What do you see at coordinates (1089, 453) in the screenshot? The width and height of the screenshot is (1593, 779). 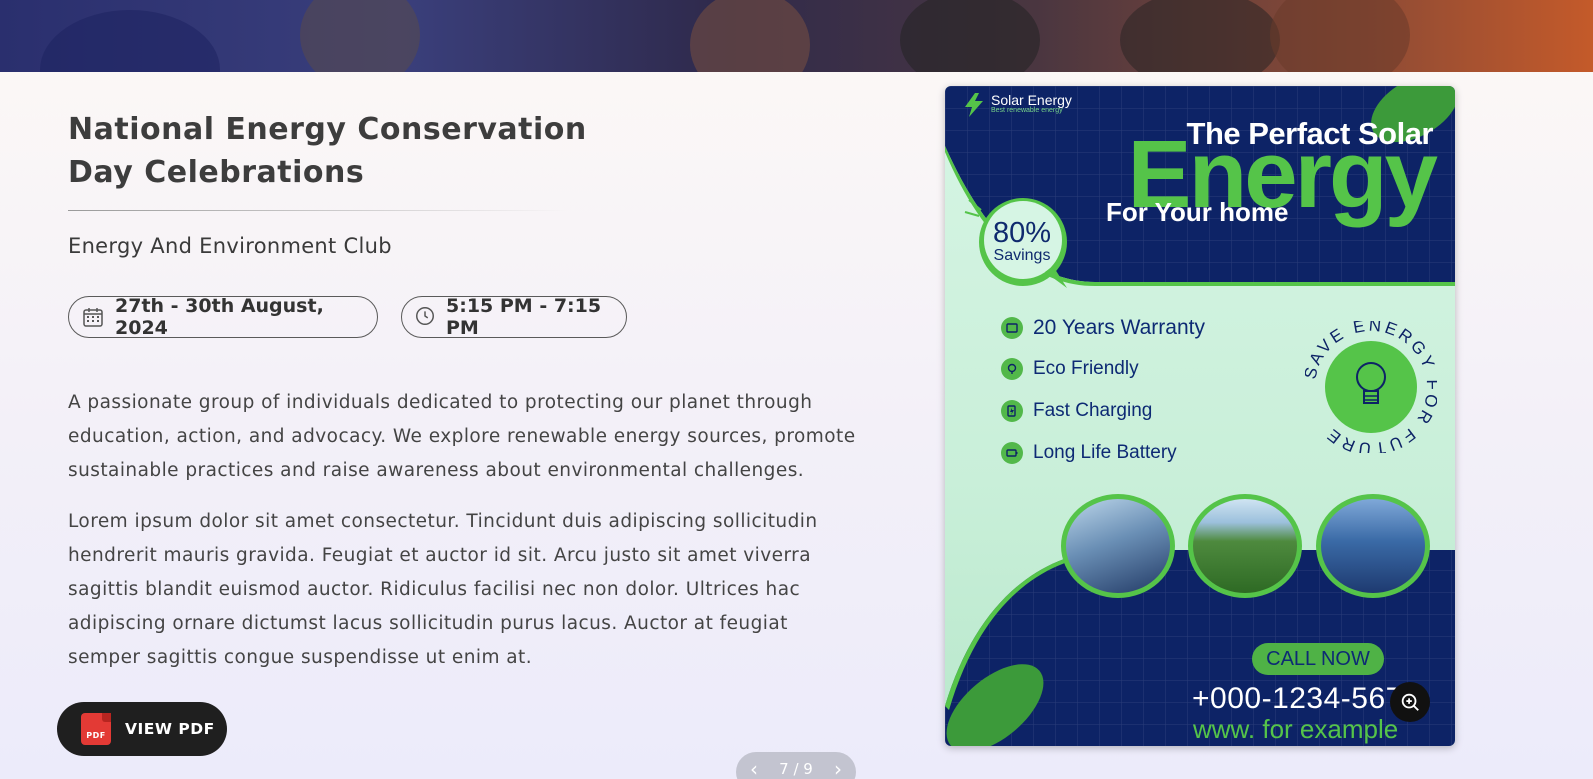 I see `feature-item: Long Life Battery` at bounding box center [1089, 453].